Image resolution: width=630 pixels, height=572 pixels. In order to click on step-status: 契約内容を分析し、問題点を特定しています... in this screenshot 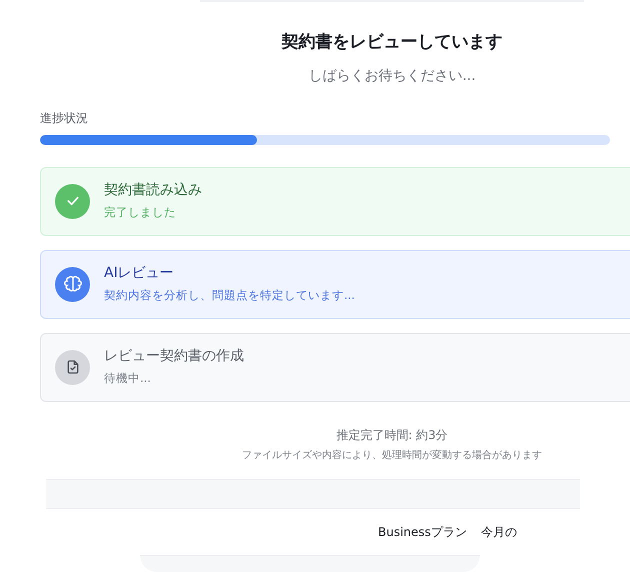, I will do `click(229, 295)`.